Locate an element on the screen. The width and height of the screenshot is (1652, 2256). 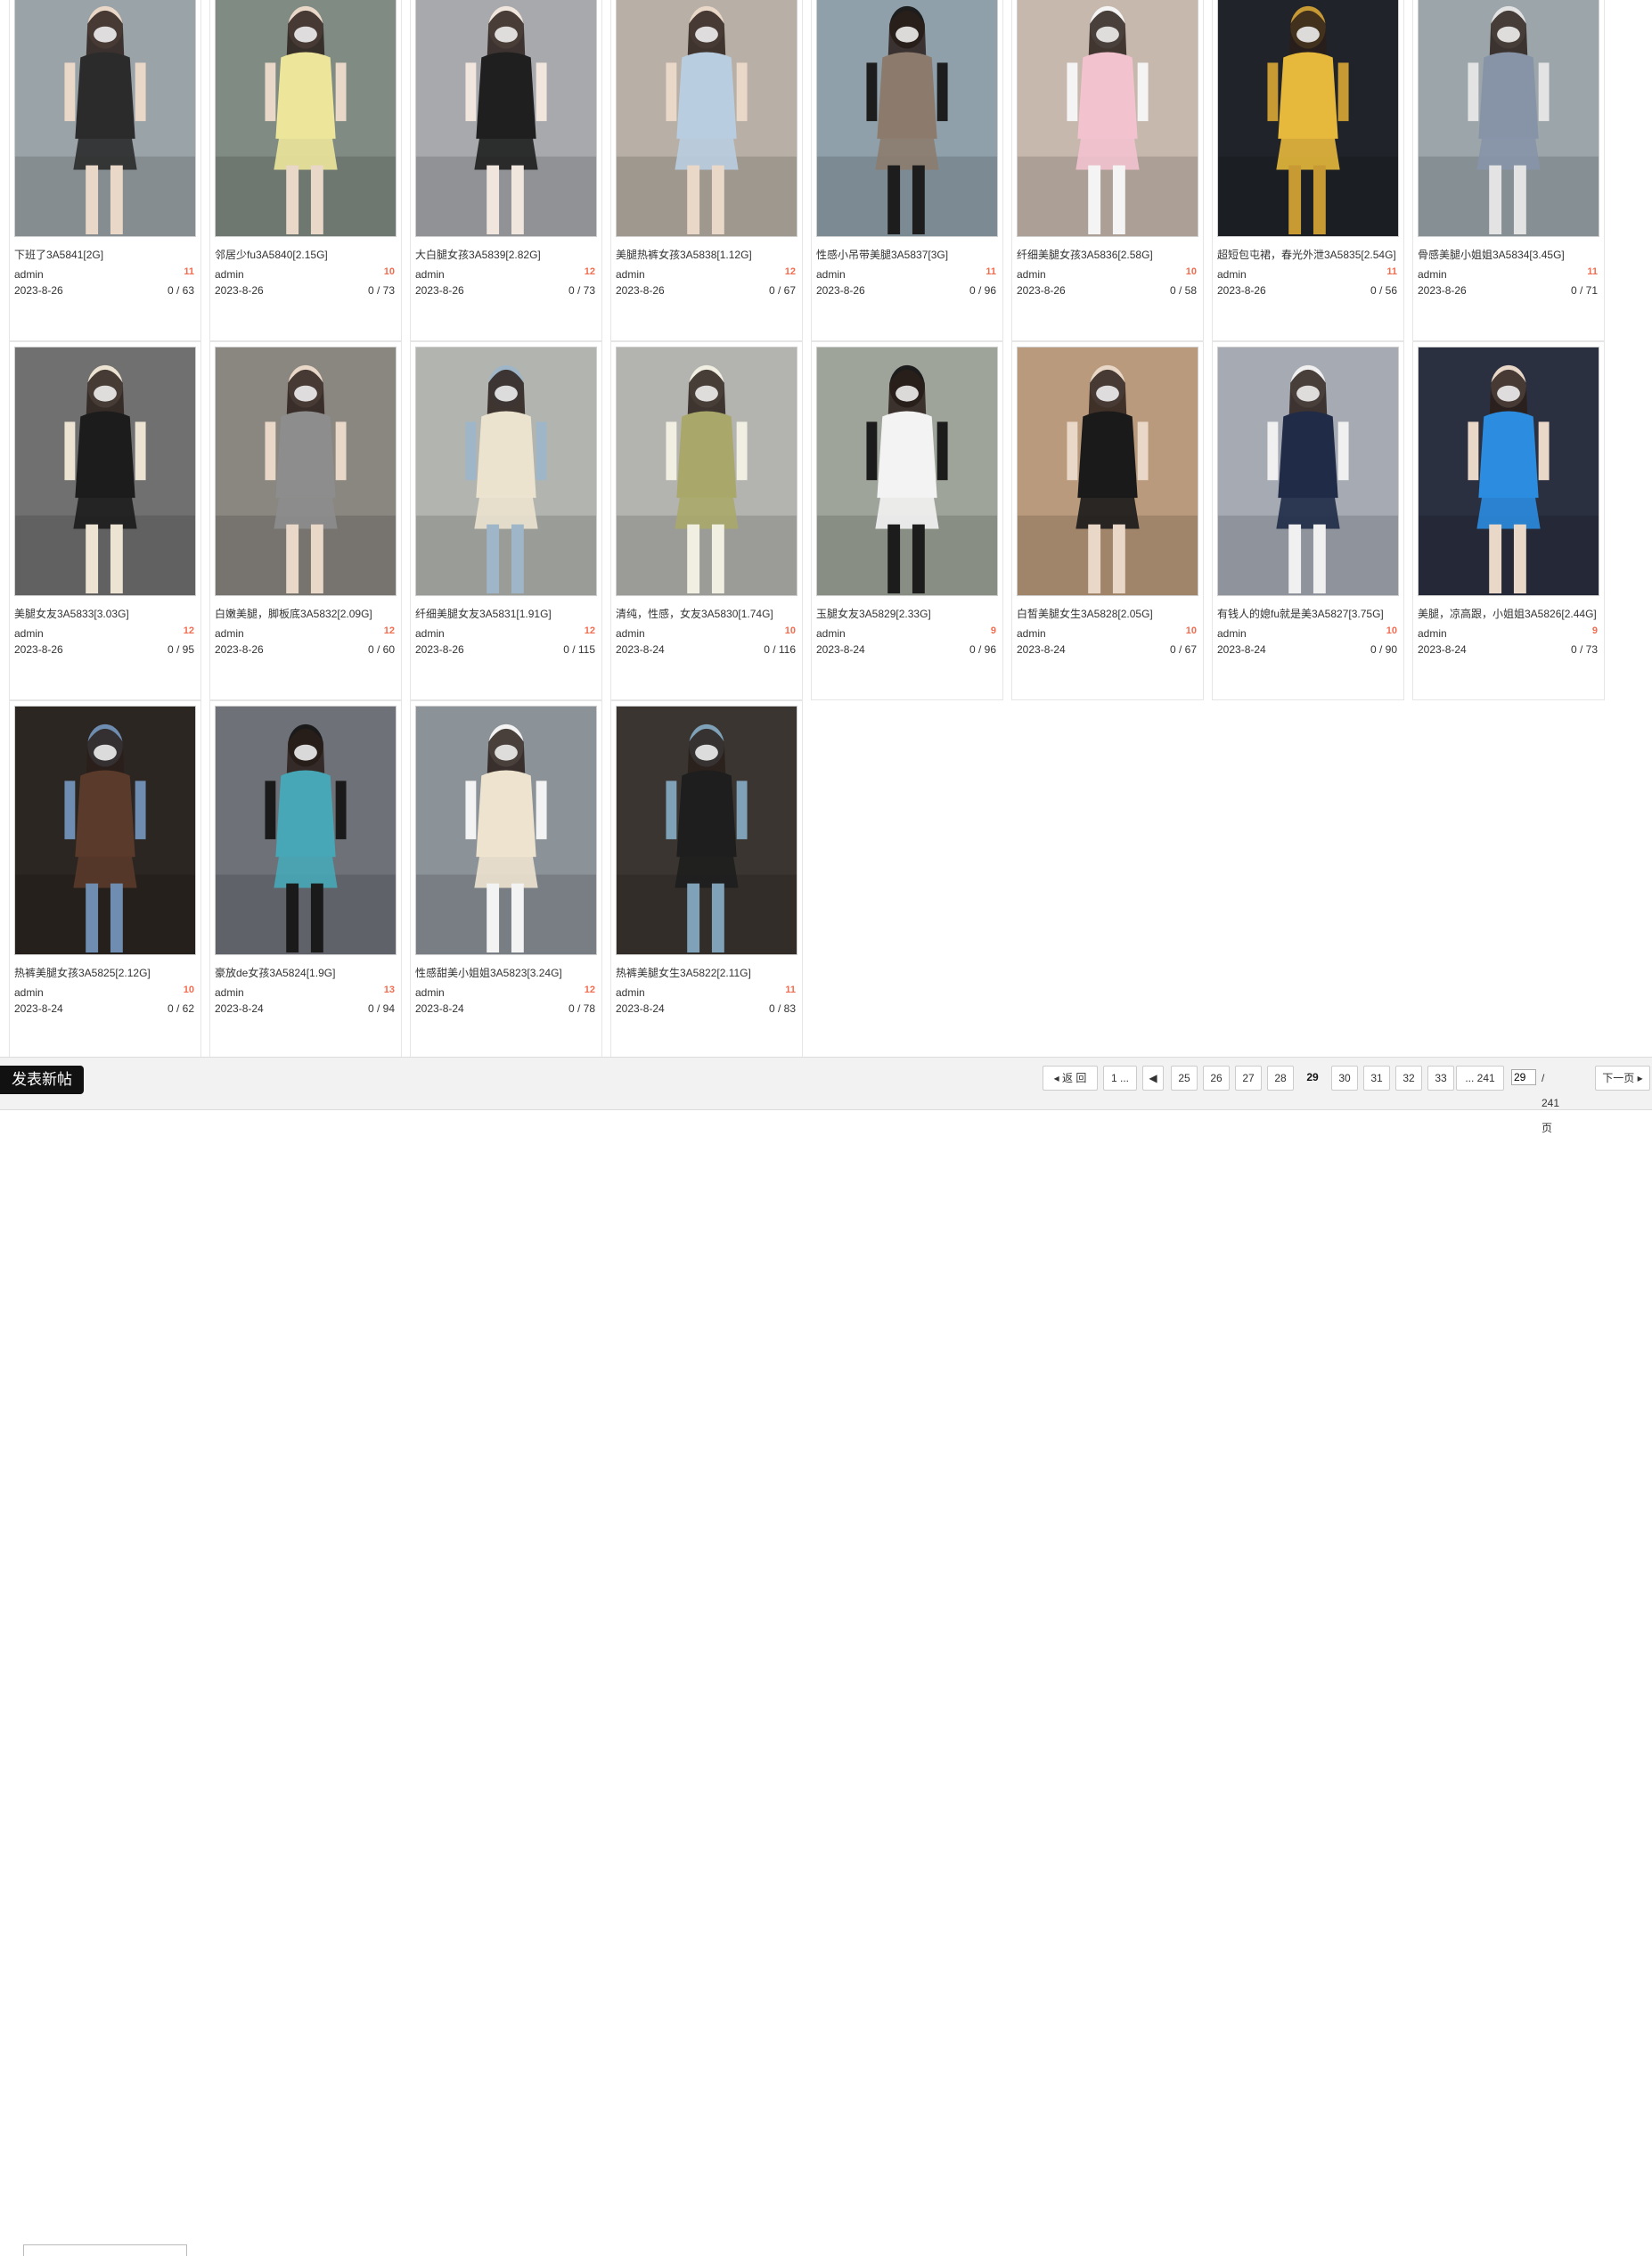
post-card: 邻居少fu3A5840[2.15G] admin 10 2023-8-26 0 / 73 is located at coordinates (305, 170).